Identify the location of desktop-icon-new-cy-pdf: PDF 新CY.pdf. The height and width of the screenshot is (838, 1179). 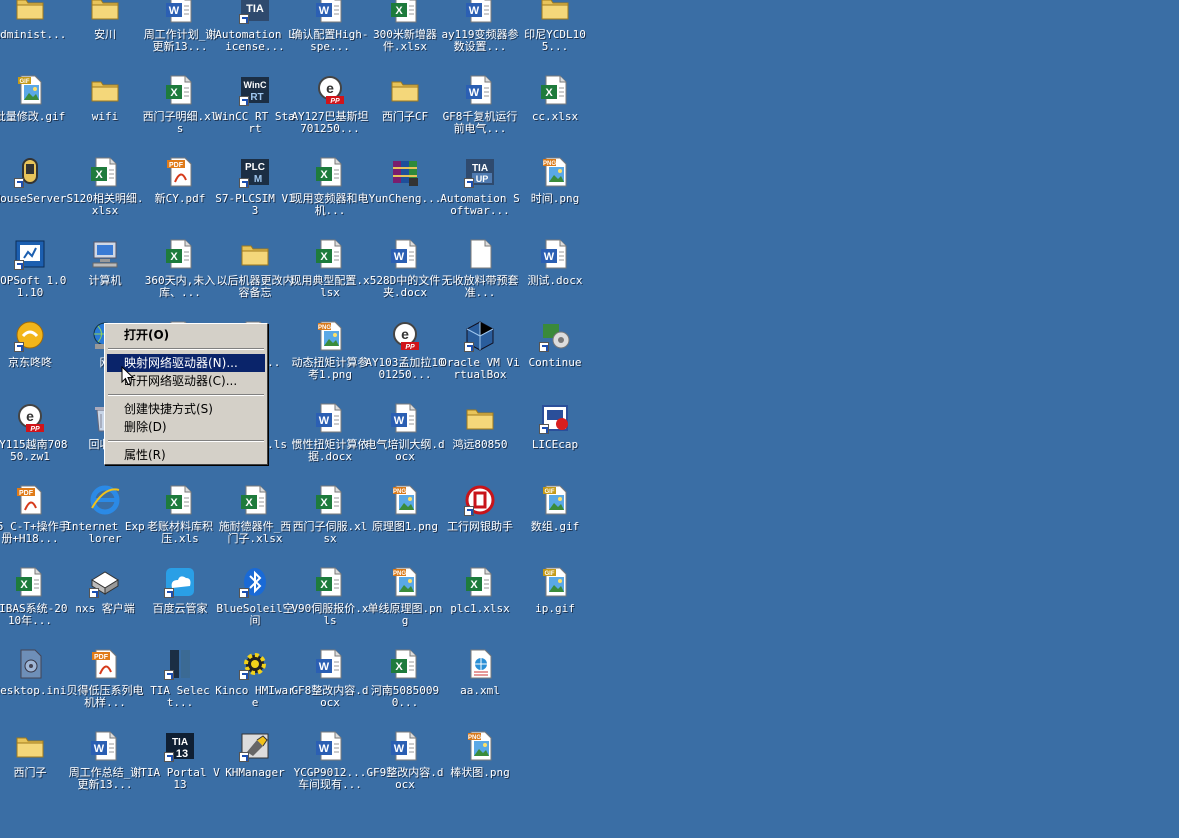
(180, 196).